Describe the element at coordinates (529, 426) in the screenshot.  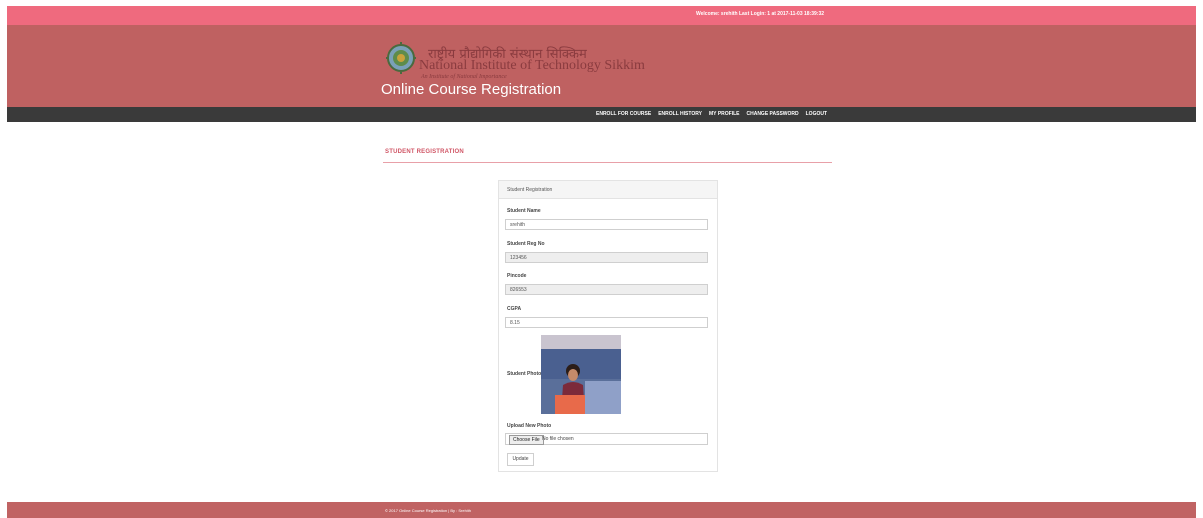
I see `upload-photo-label: Upload New Photo` at that location.